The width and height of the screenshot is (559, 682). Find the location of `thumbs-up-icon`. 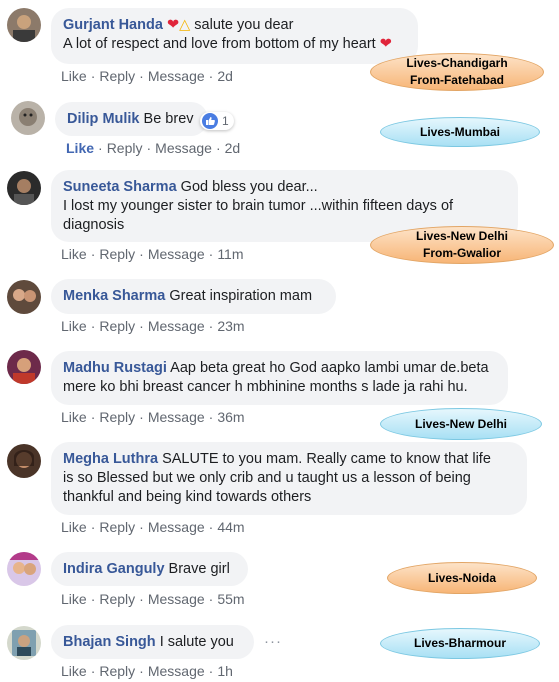

thumbs-up-icon is located at coordinates (210, 121).